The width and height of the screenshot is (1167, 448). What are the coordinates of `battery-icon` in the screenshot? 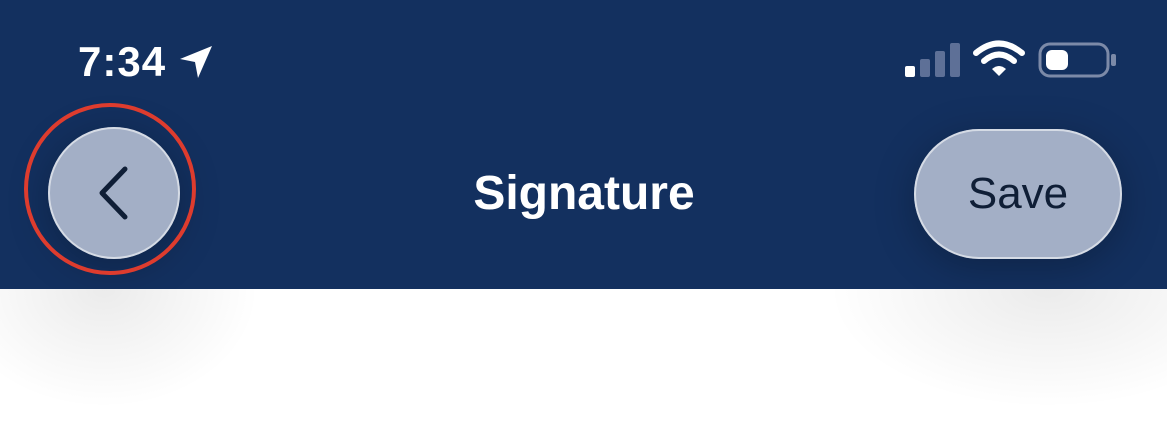 It's located at (1077, 60).